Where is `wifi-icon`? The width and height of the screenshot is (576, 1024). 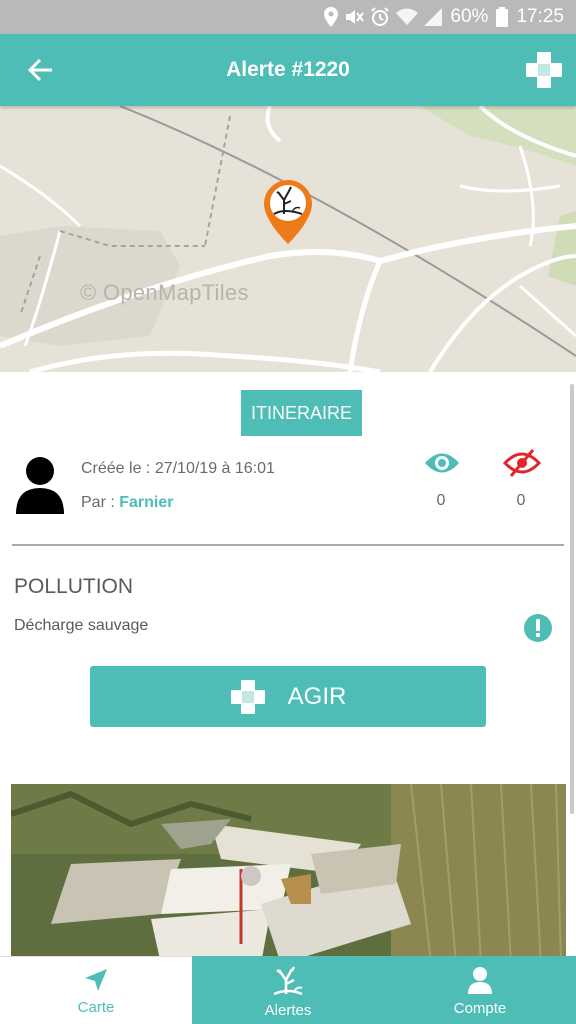
wifi-icon is located at coordinates (407, 16).